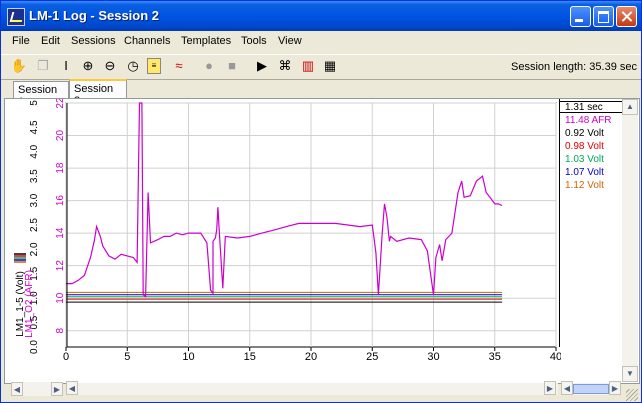 This screenshot has width=642, height=403. I want to click on wave-icon: ≈, so click(179, 66).